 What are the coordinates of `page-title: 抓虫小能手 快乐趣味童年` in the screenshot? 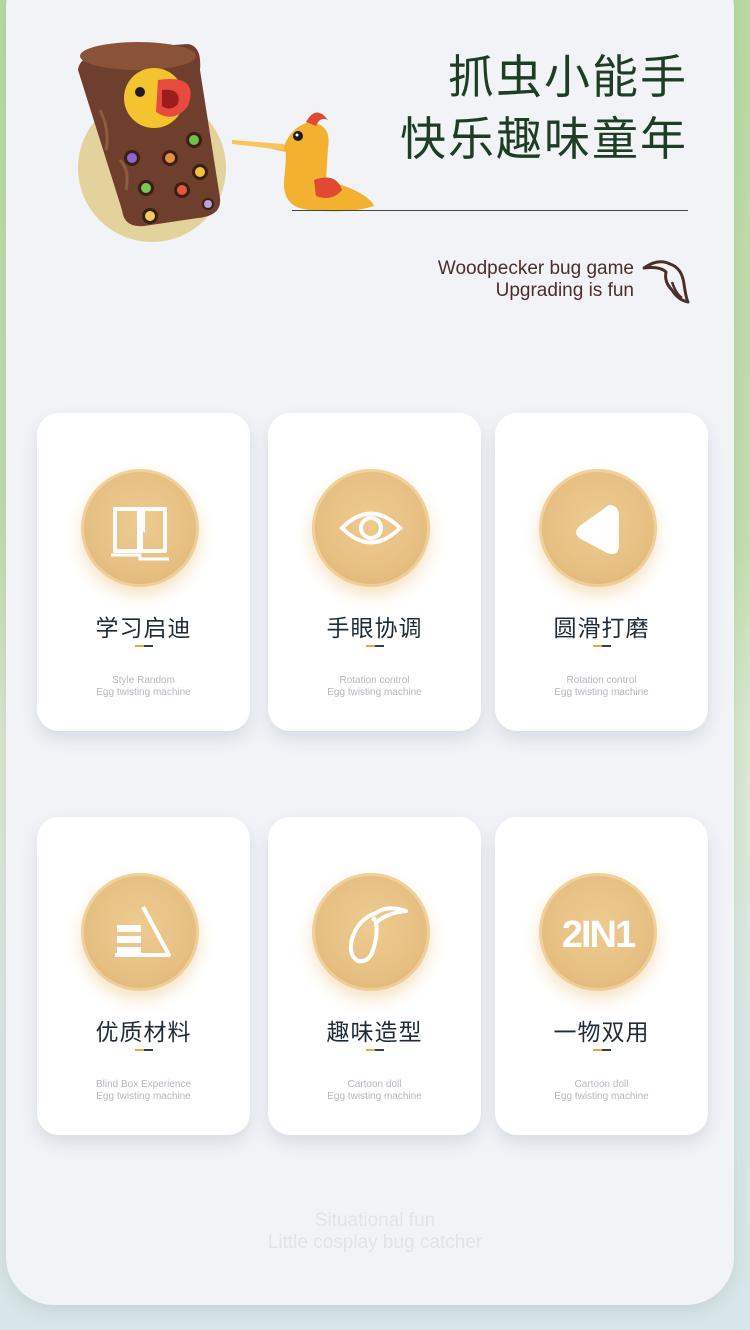 It's located at (544, 108).